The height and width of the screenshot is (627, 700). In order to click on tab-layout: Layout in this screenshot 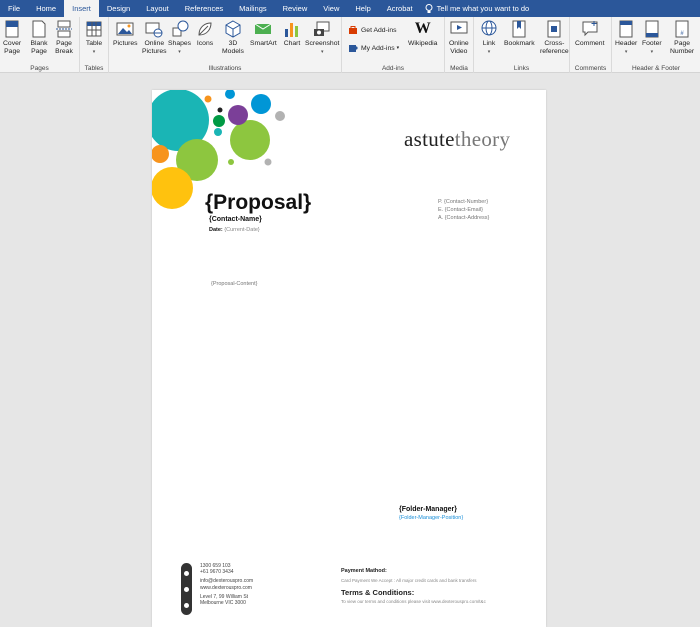, I will do `click(157, 8)`.